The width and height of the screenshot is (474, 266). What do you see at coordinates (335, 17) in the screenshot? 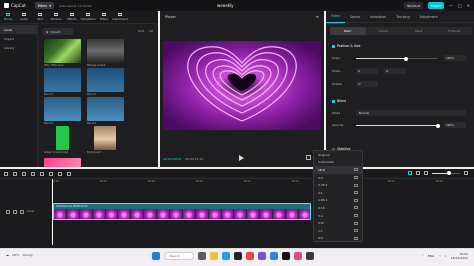
I see `tab-video: Video` at bounding box center [335, 17].